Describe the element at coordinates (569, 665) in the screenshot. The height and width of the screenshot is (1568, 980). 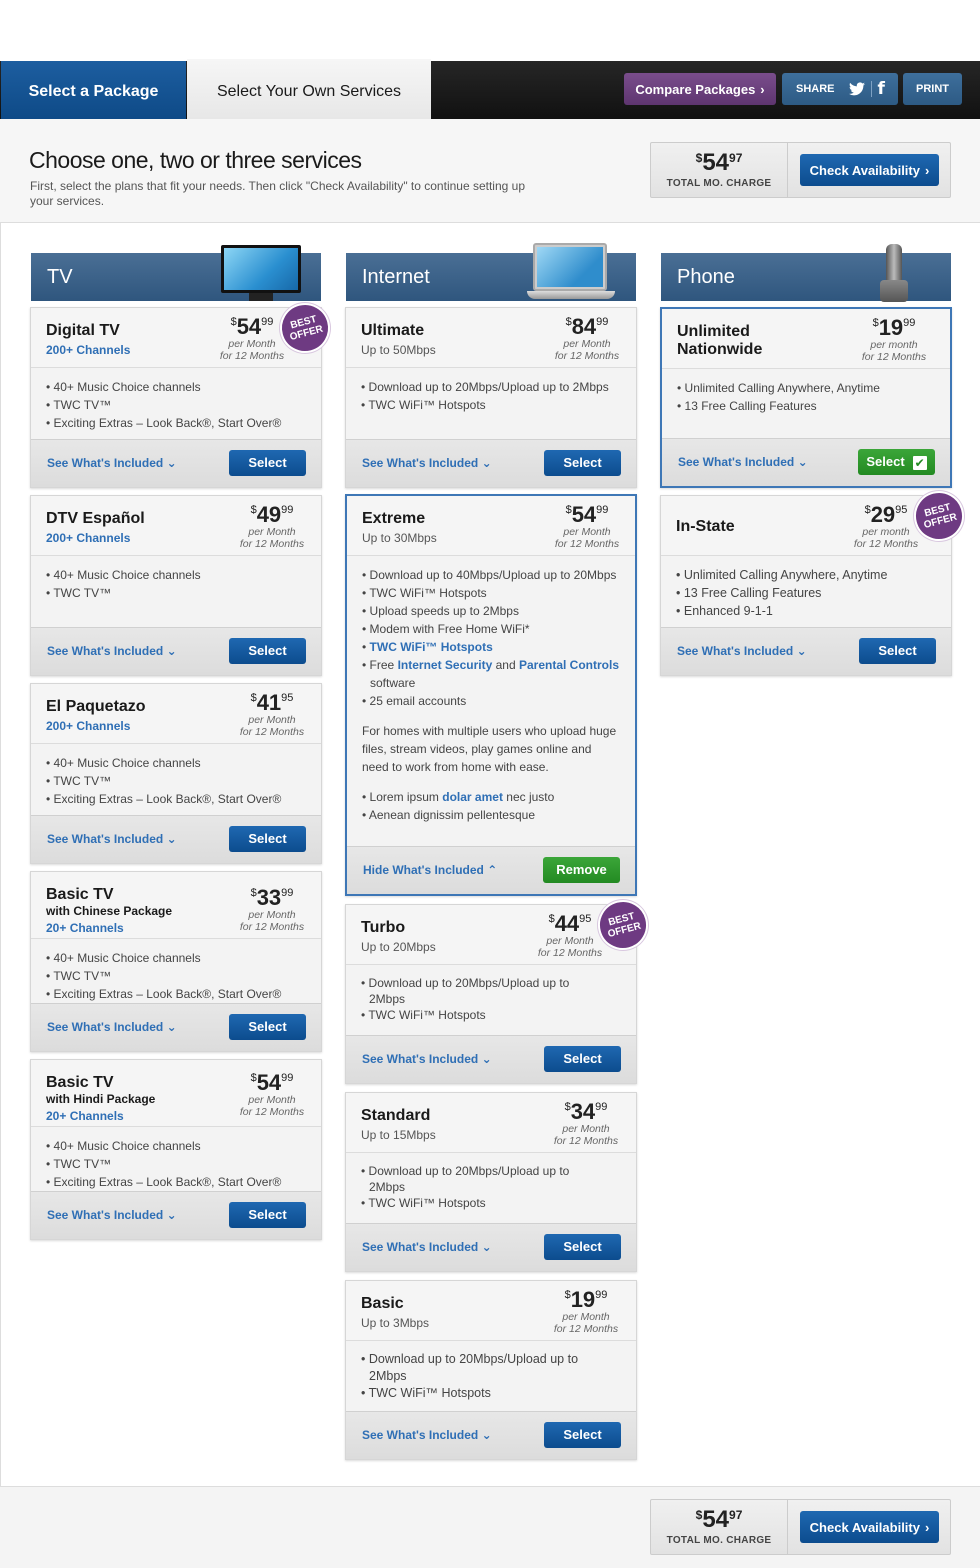
I see `parental-controls-link: Parental Controls` at that location.